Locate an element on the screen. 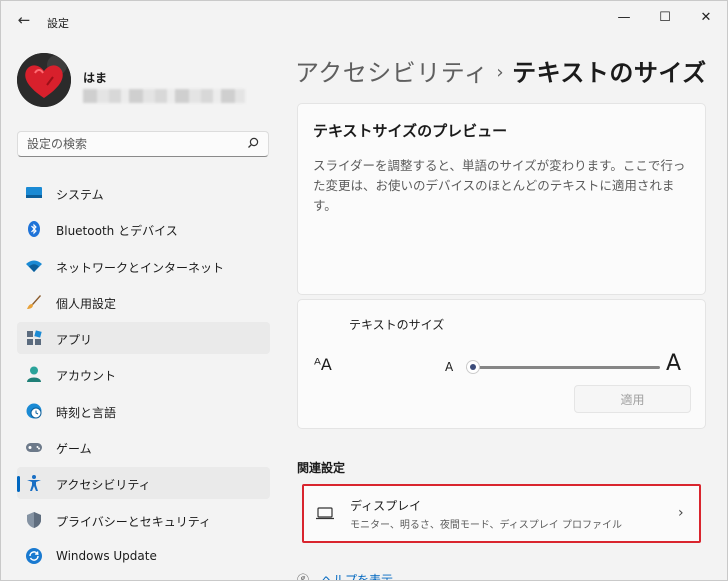 This screenshot has width=728, height=581. maximize-icon: ☐ is located at coordinates (665, 17).